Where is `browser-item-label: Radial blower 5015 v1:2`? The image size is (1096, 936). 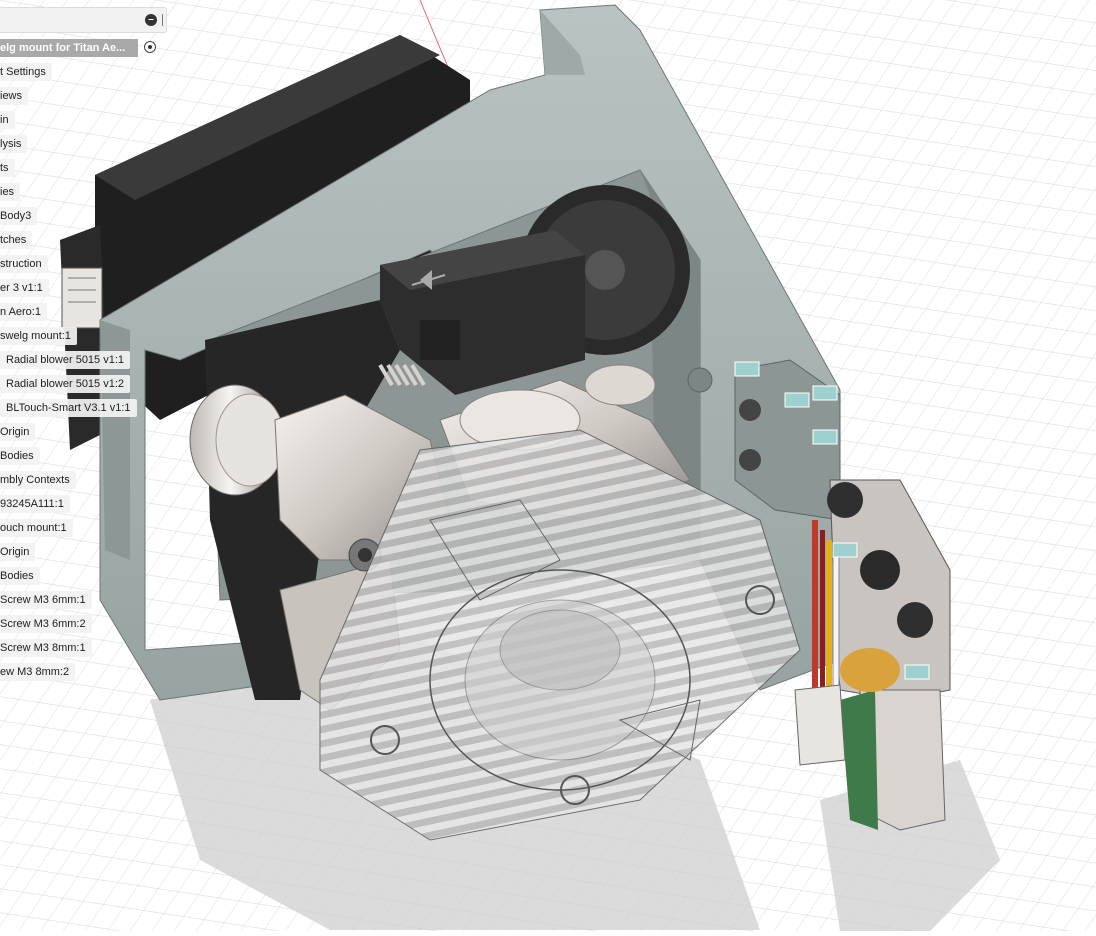
browser-item-label: Radial blower 5015 v1:2 is located at coordinates (65, 384).